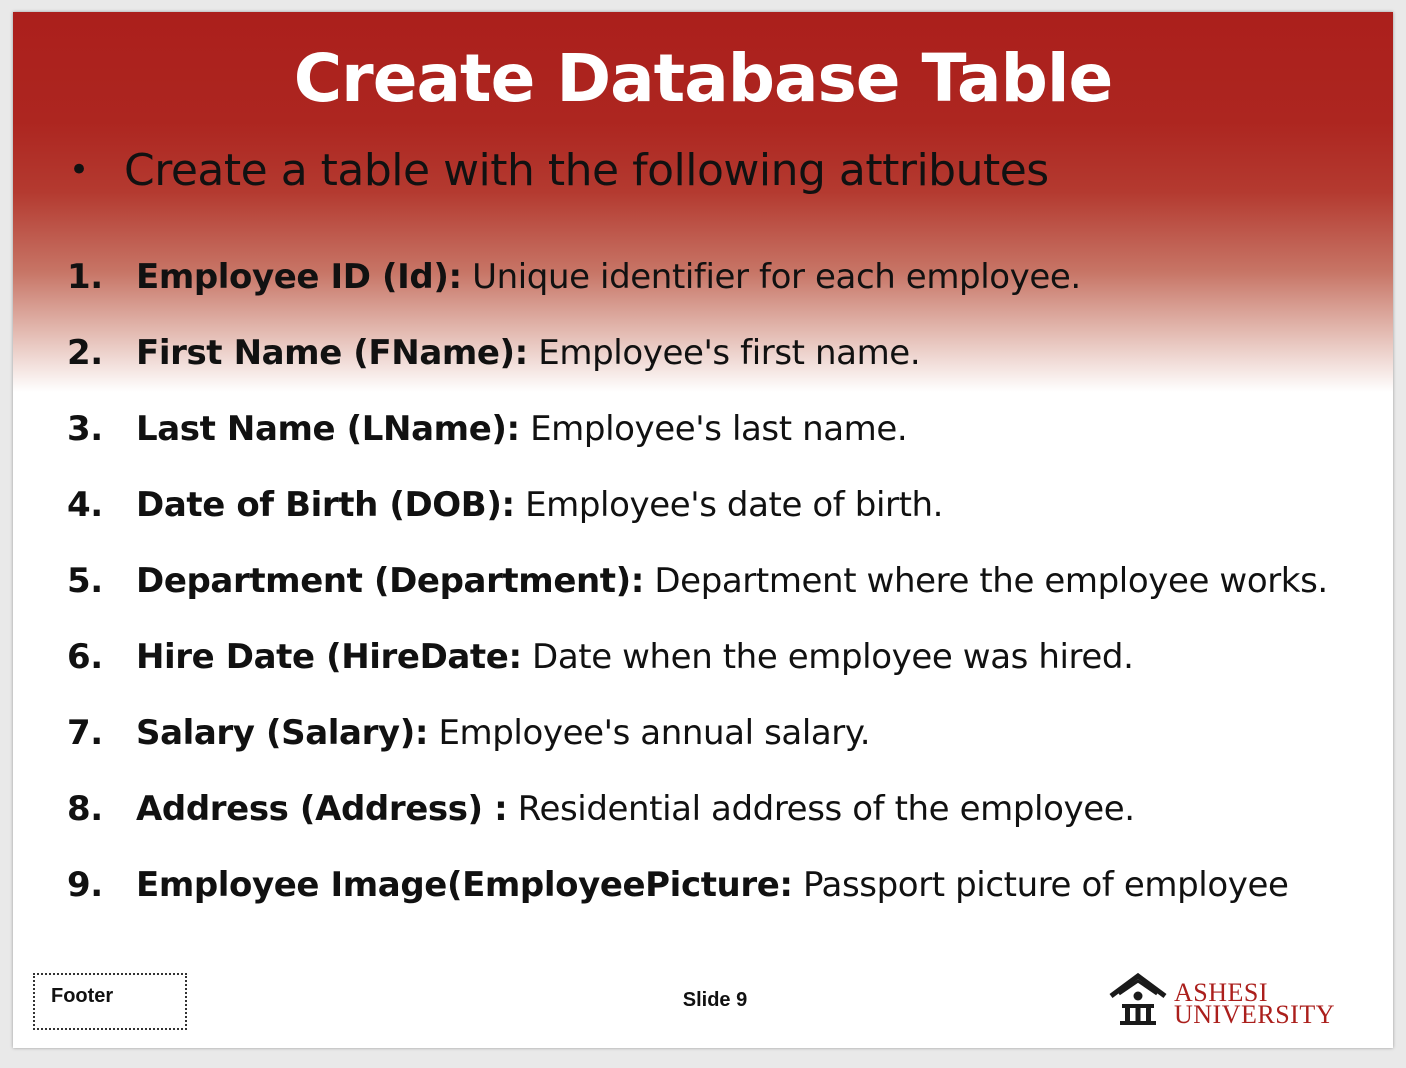  I want to click on slide-title: Create Database Table, so click(703, 78).